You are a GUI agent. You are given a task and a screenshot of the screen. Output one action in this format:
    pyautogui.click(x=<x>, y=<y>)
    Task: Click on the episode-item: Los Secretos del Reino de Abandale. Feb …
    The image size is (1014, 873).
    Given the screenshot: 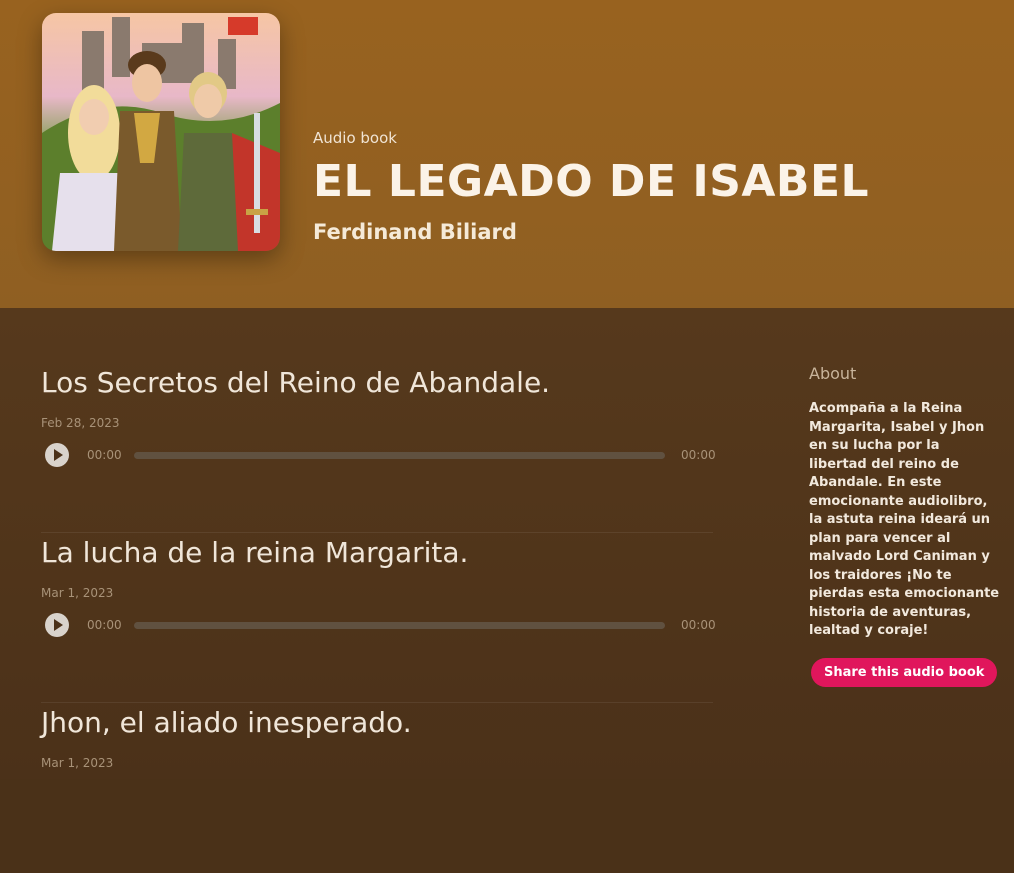 What is the action you would take?
    pyautogui.click(x=378, y=448)
    